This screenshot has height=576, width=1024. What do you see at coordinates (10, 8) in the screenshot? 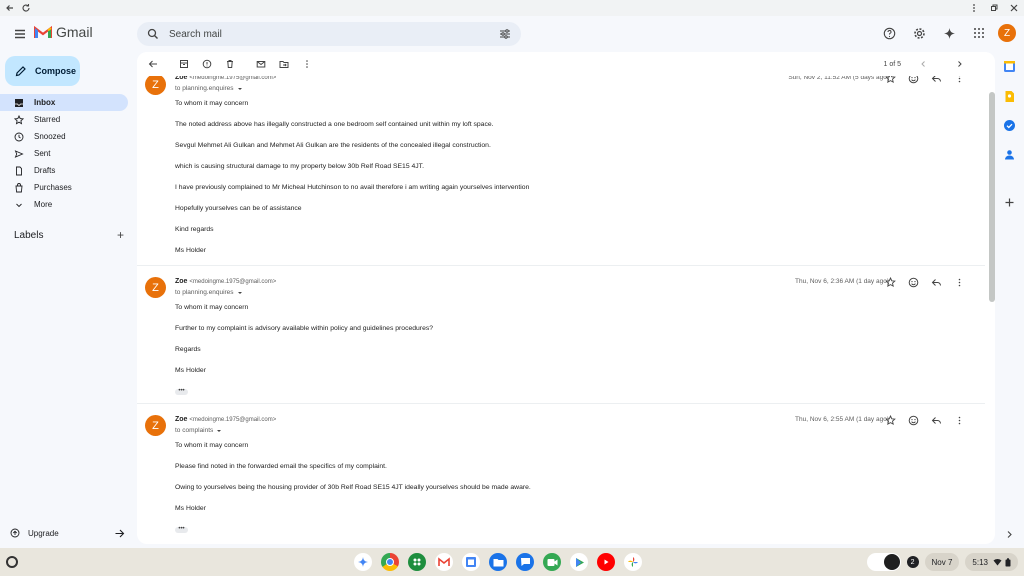
I see `back-icon` at bounding box center [10, 8].